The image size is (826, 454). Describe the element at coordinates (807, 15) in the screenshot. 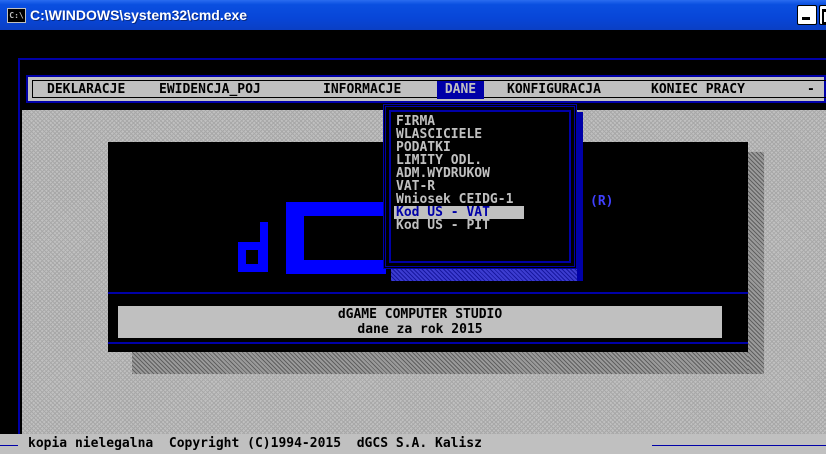

I see `minimize-button` at that location.